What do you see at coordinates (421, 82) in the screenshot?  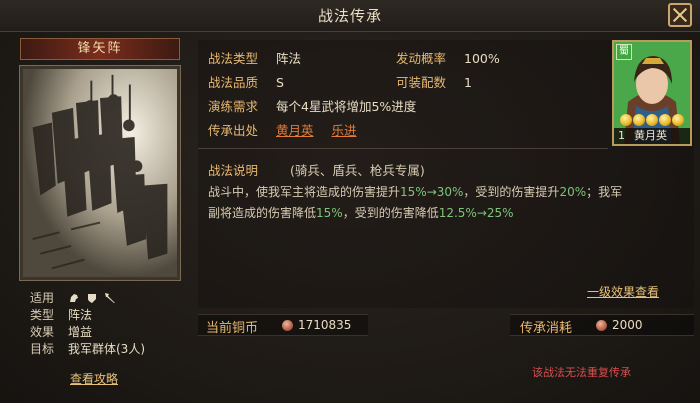 I see `attr-equip-label: 可装配数` at bounding box center [421, 82].